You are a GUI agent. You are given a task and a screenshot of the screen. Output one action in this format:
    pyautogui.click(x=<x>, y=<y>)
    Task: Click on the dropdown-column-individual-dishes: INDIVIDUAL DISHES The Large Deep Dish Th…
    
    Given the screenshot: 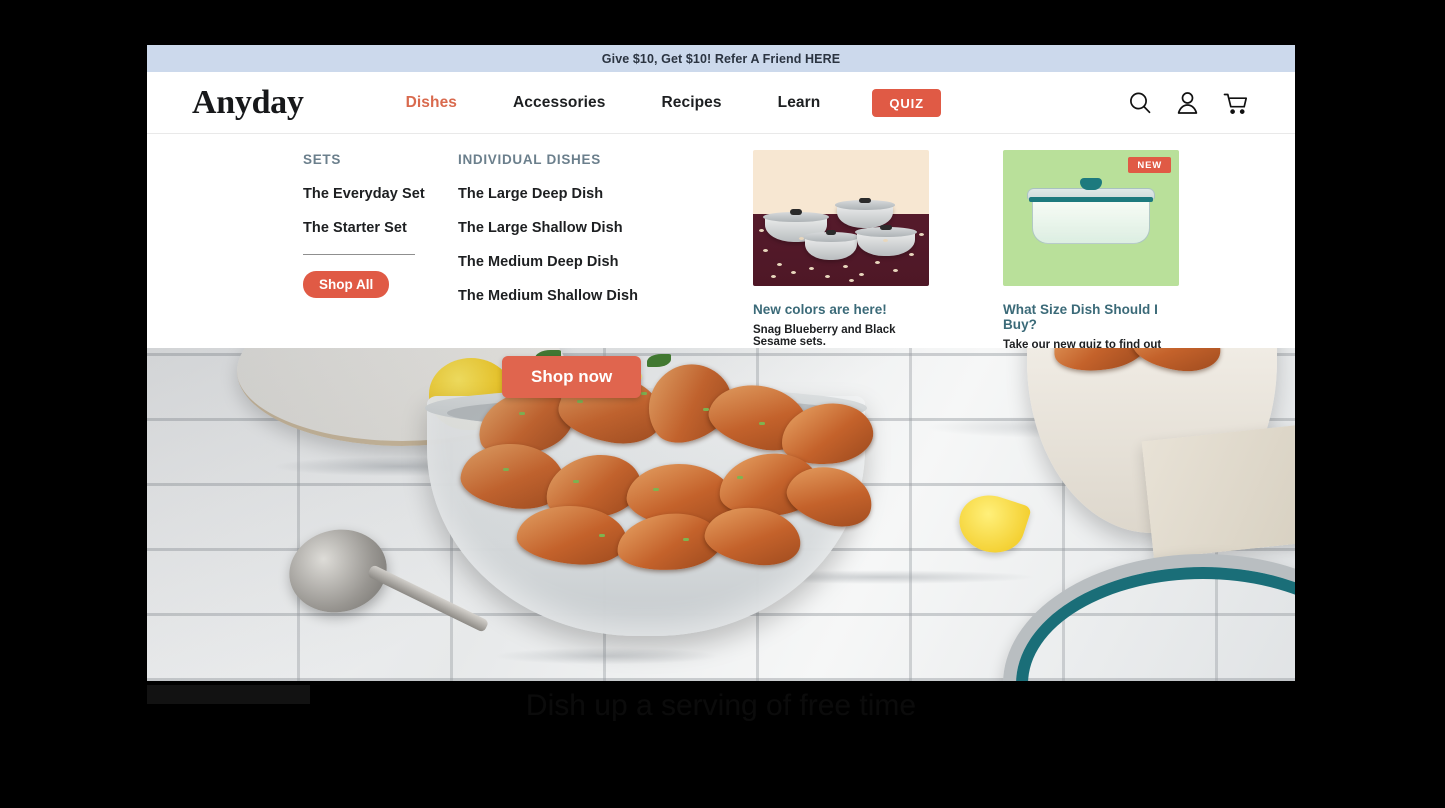 What is the action you would take?
    pyautogui.click(x=578, y=250)
    